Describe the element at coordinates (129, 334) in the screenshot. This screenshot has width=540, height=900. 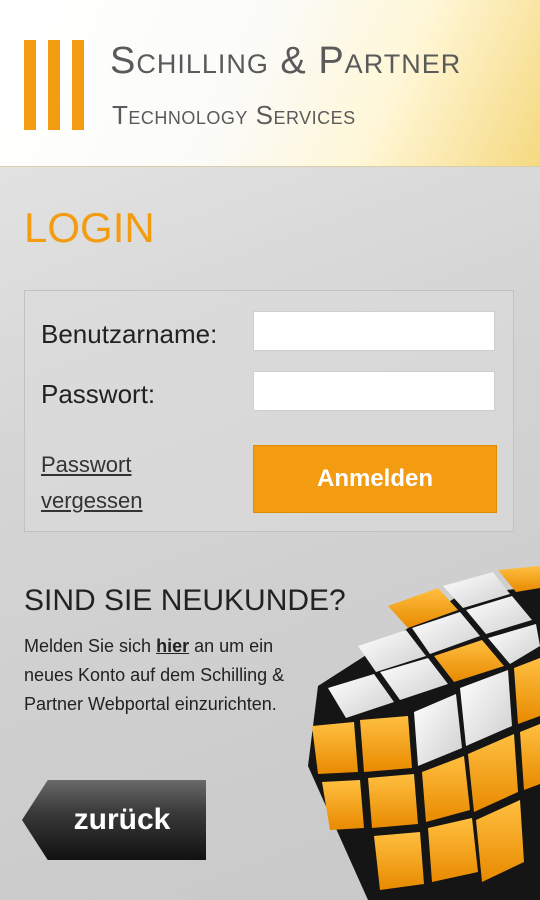
I see `username-label: Benutzarname:` at that location.